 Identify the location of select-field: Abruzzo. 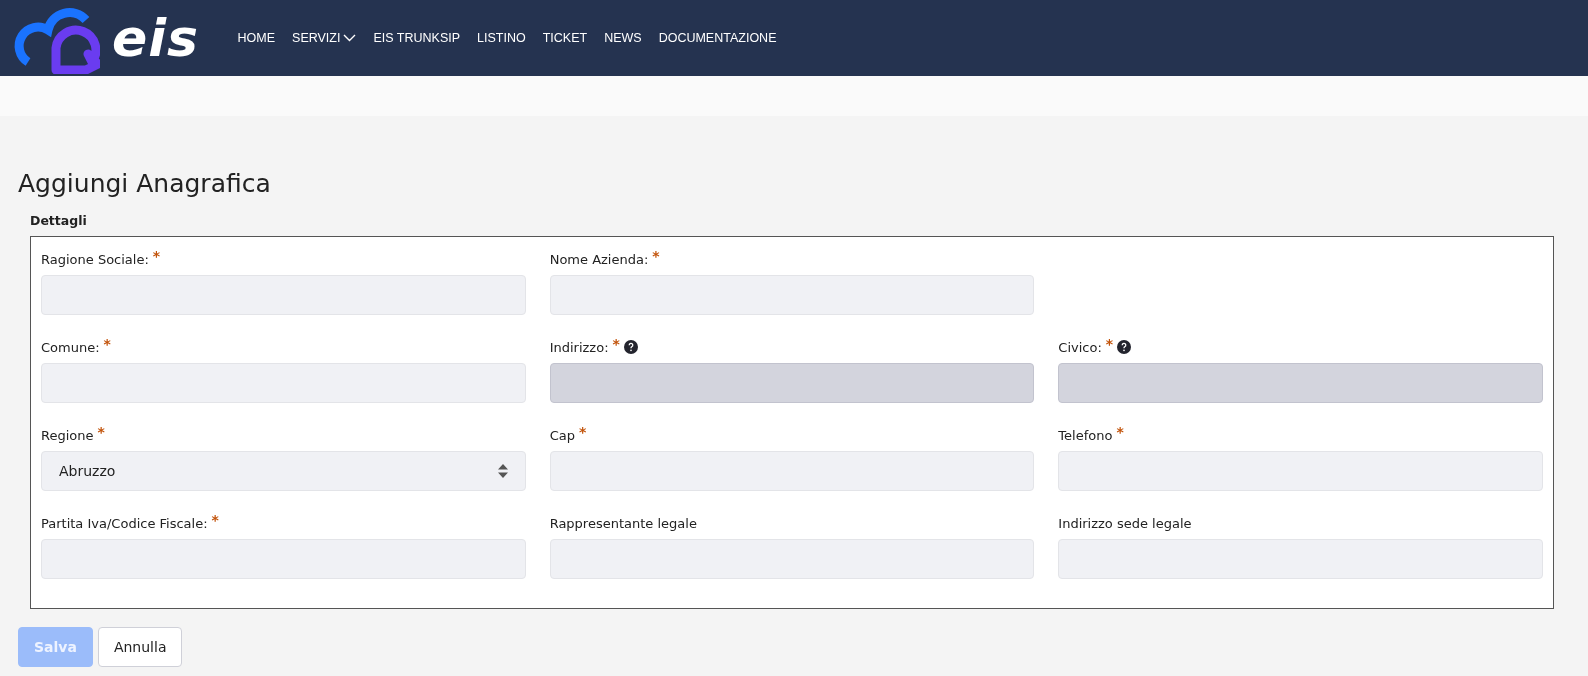
(283, 471).